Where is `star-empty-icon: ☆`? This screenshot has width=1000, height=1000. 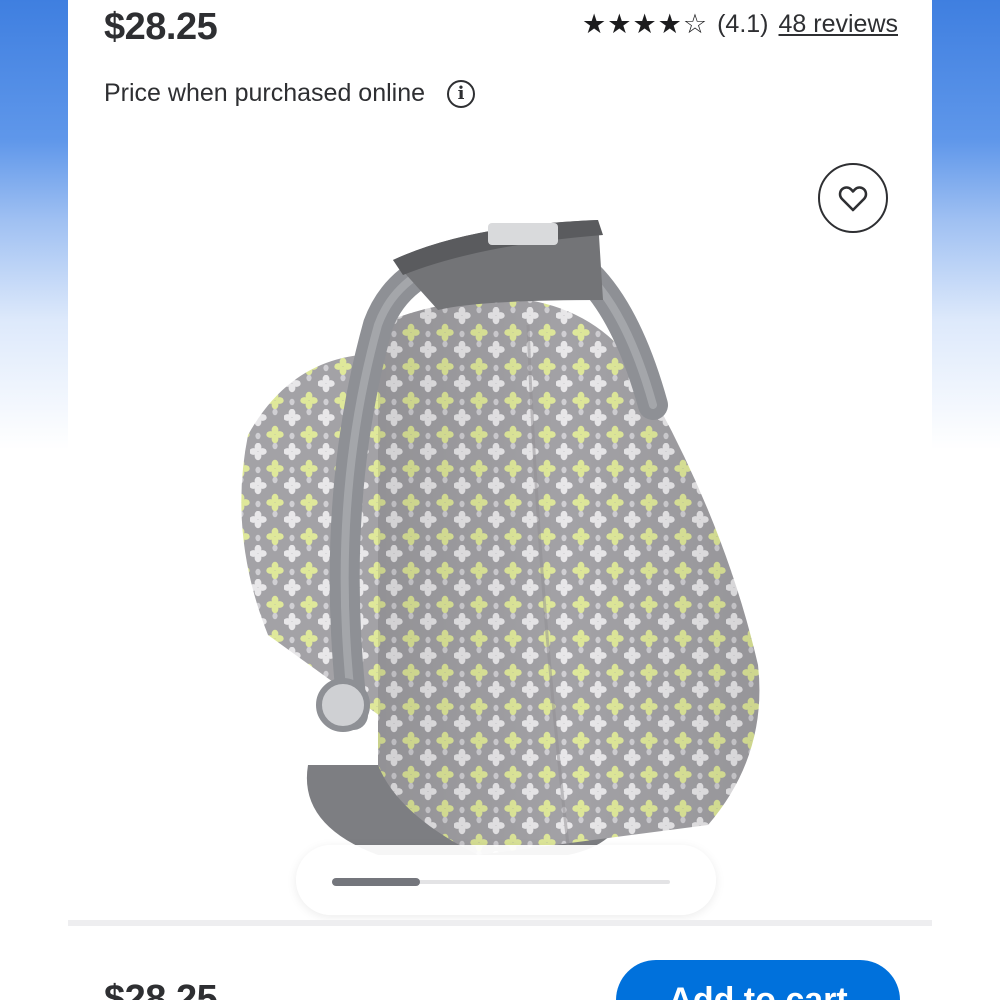
star-empty-icon: ☆ is located at coordinates (695, 24).